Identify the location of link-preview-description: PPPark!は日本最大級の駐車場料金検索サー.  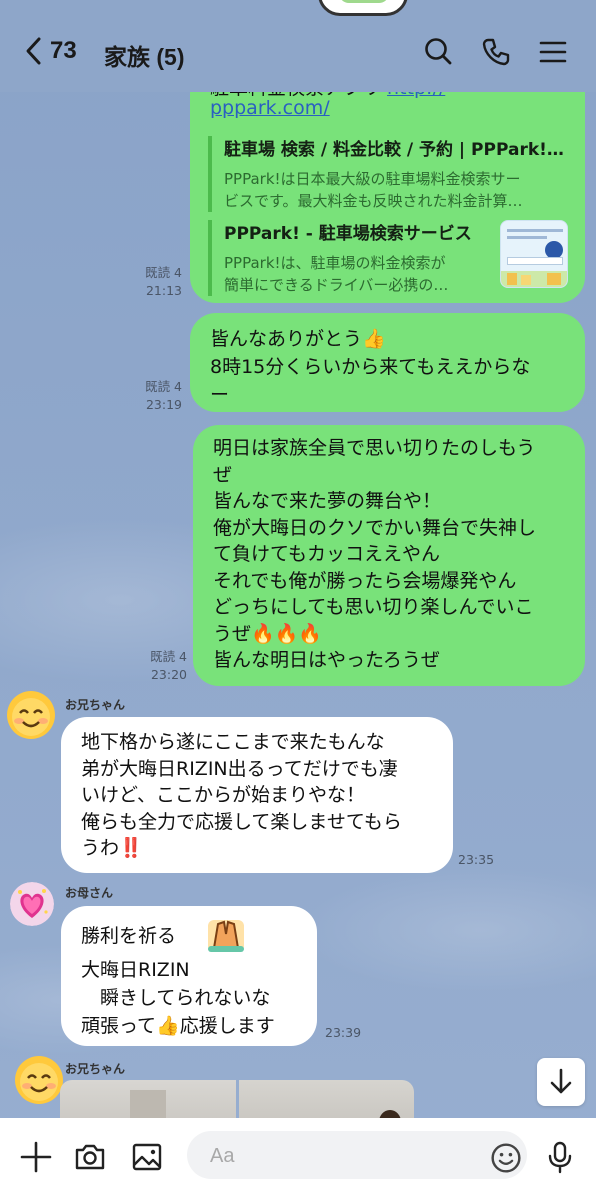
(372, 179).